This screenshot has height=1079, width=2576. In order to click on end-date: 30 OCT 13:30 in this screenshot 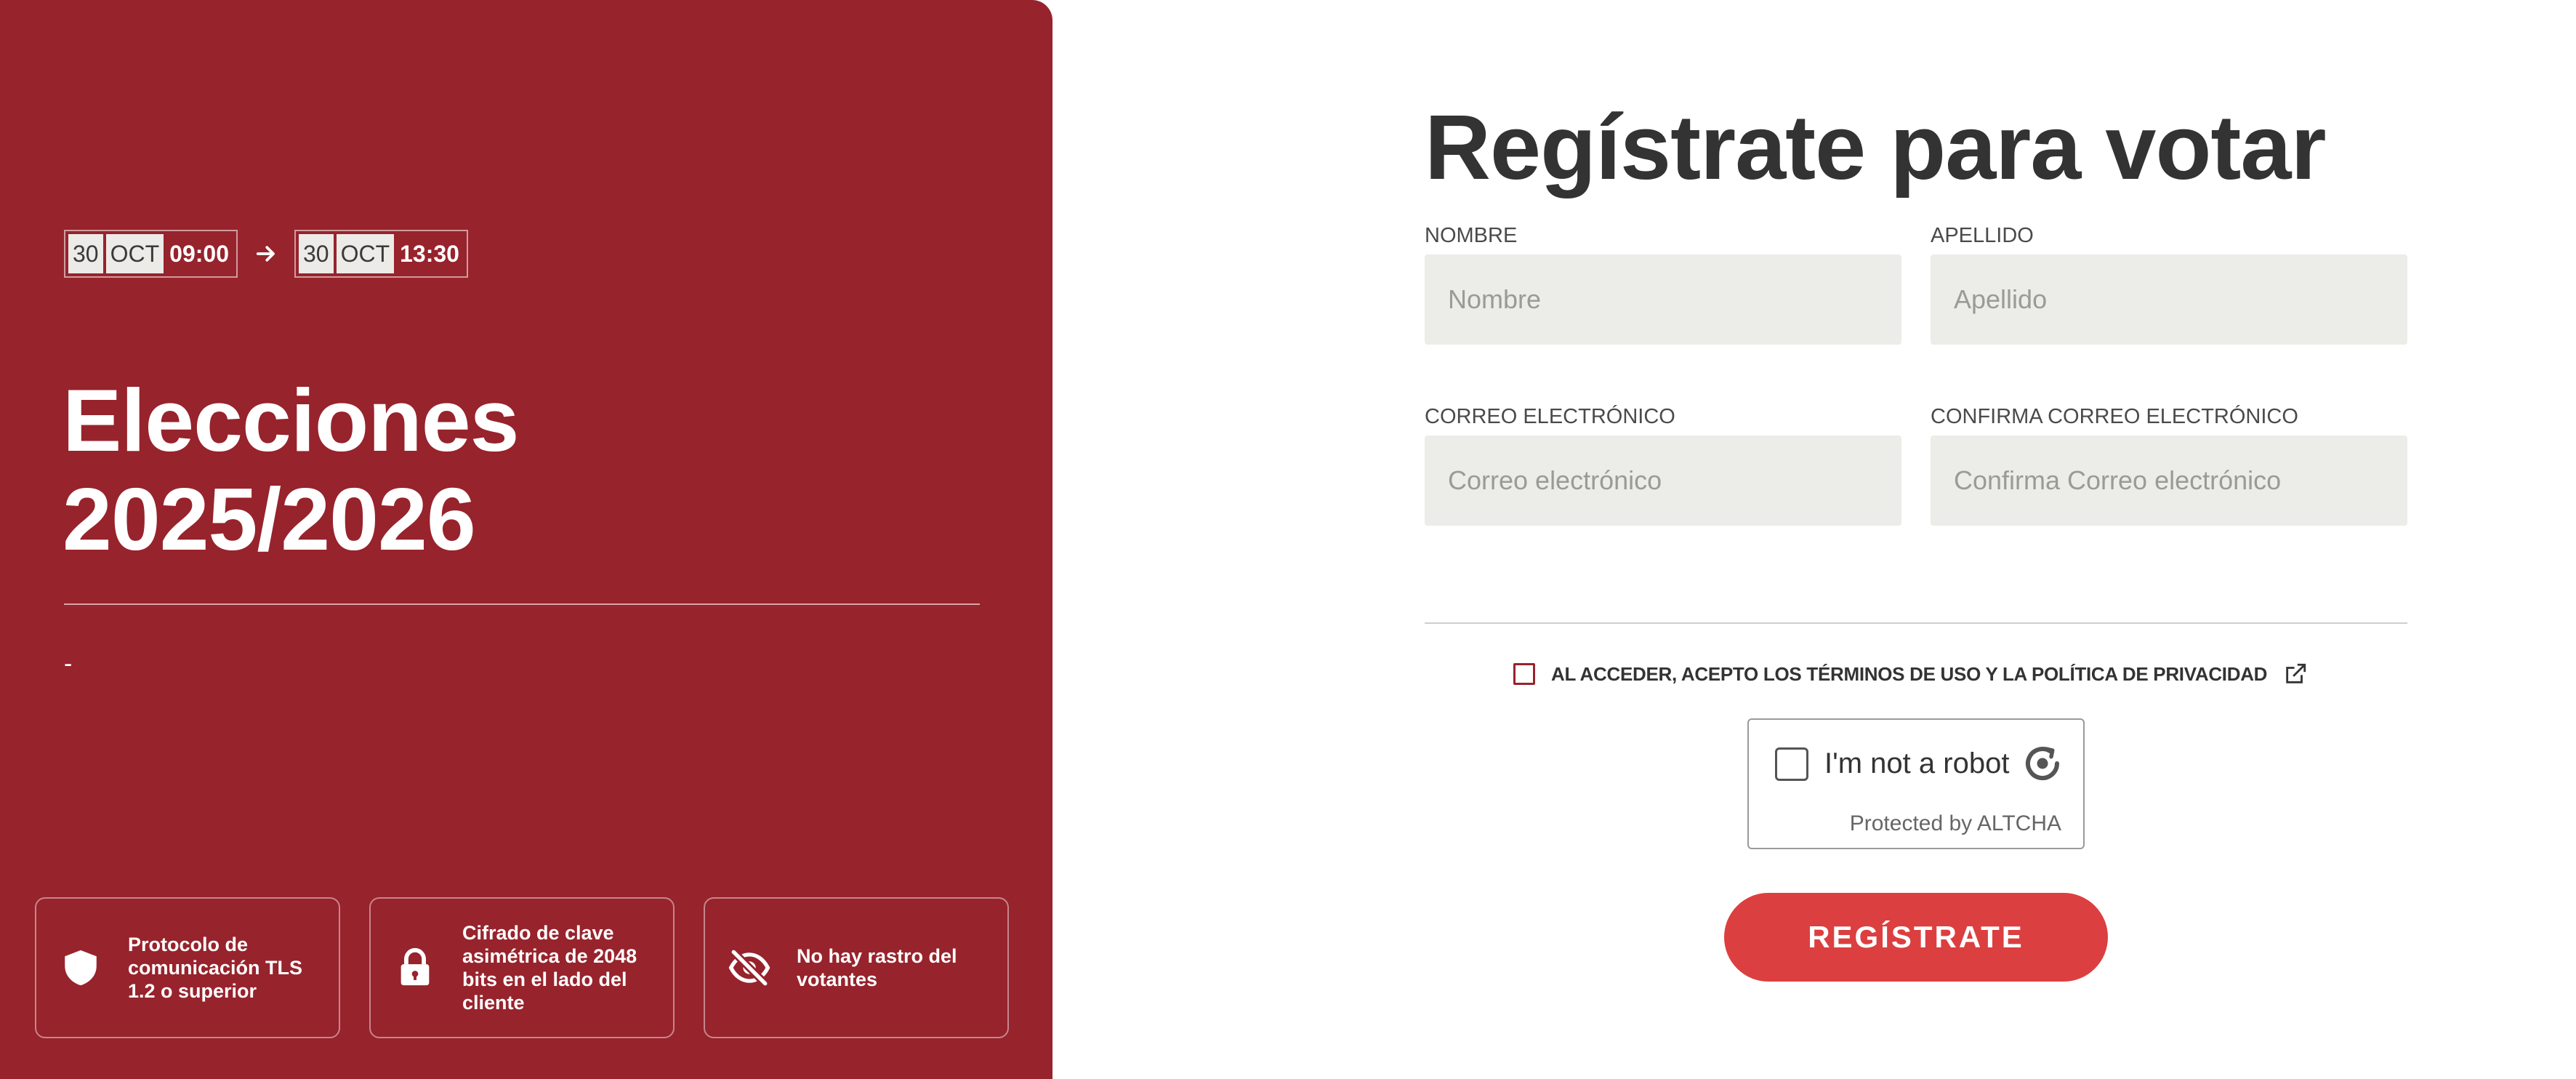, I will do `click(381, 254)`.